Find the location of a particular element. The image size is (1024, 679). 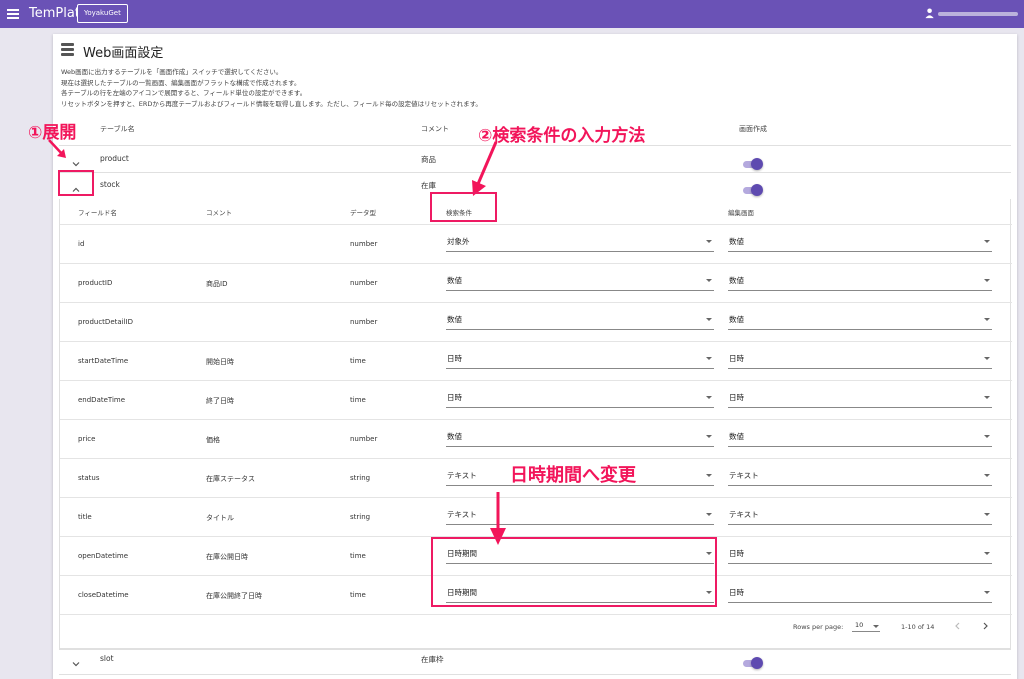

field-row: id number 対象外 数値 is located at coordinates (536, 243).